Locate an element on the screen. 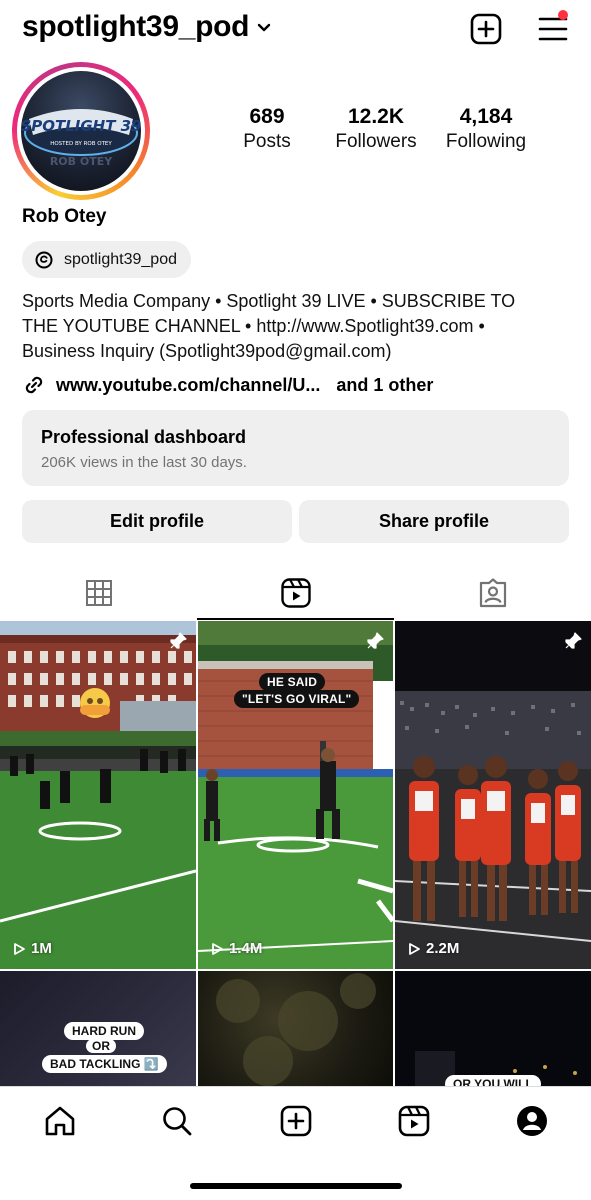 The height and width of the screenshot is (1200, 591). threads-badge: spotlight39_pod is located at coordinates (106, 259).